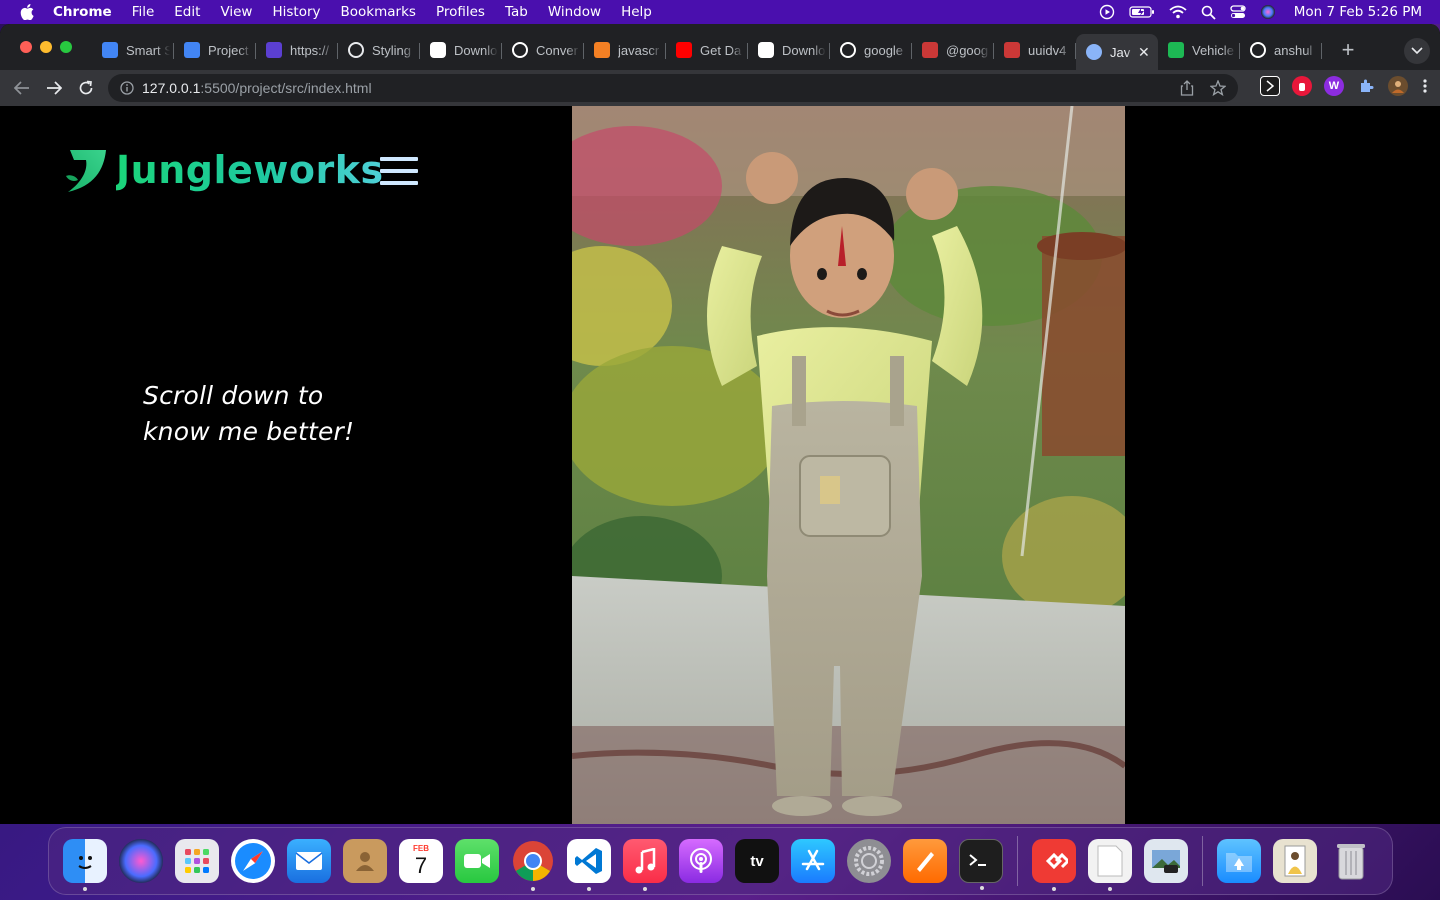  What do you see at coordinates (127, 88) in the screenshot?
I see `site-info-icon` at bounding box center [127, 88].